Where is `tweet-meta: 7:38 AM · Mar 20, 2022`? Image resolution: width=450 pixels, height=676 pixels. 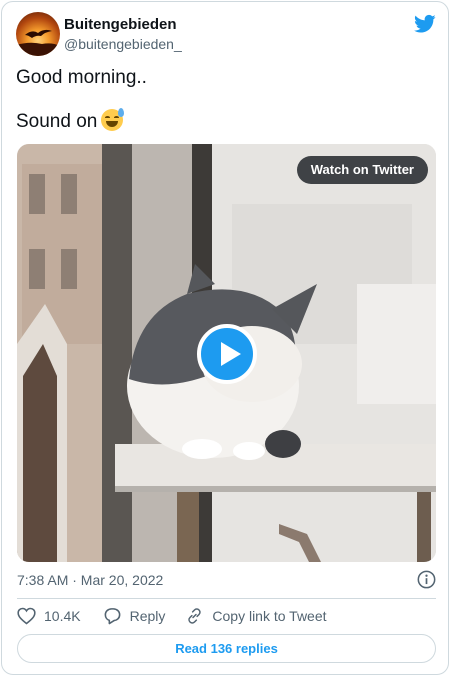
tweet-meta: 7:38 AM · Mar 20, 2022 is located at coordinates (226, 580).